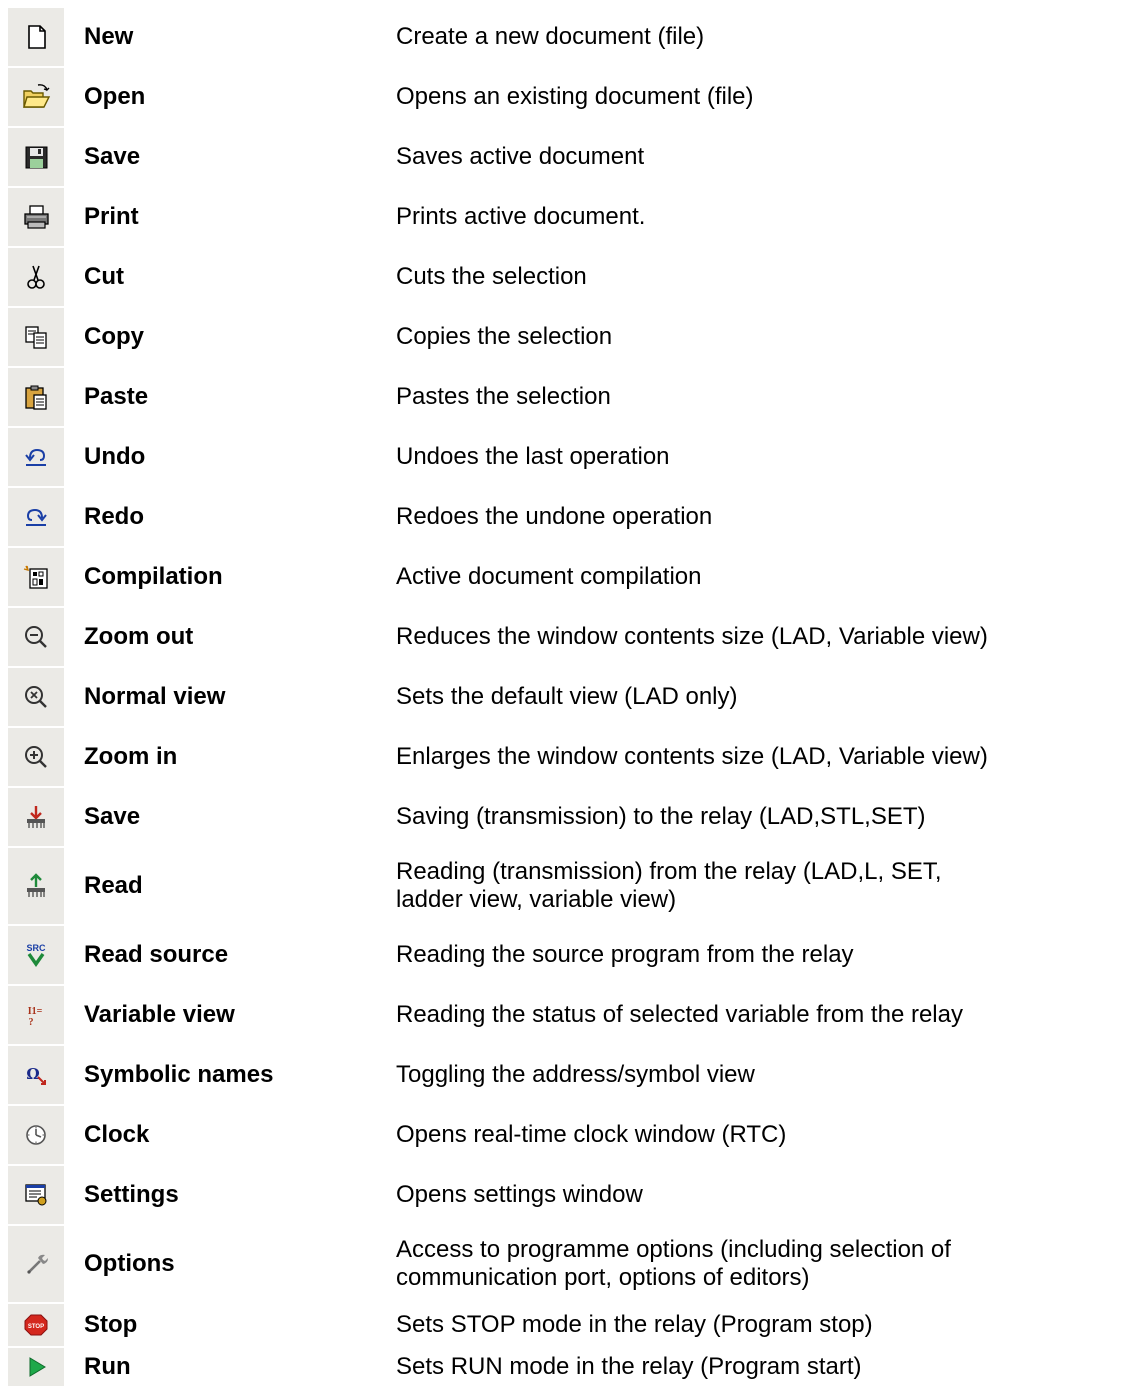 This screenshot has width=1133, height=1388. What do you see at coordinates (521, 216) in the screenshot?
I see `row-description: Prints active document.` at bounding box center [521, 216].